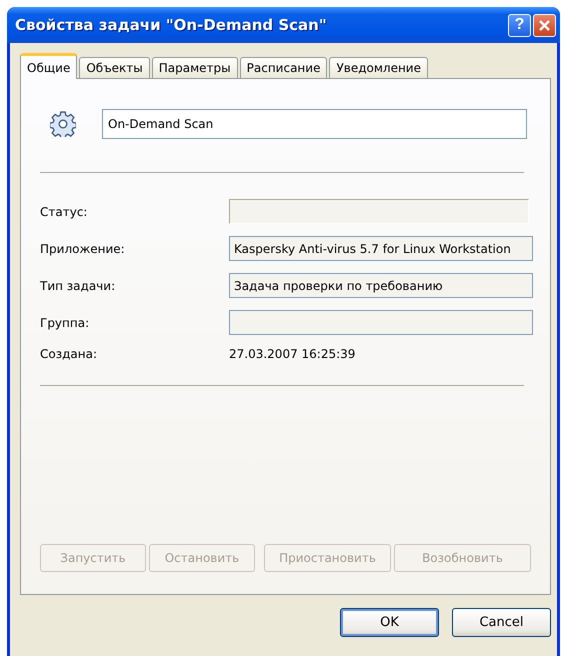 The width and height of the screenshot is (561, 656). I want to click on tab: Расписание, so click(284, 68).